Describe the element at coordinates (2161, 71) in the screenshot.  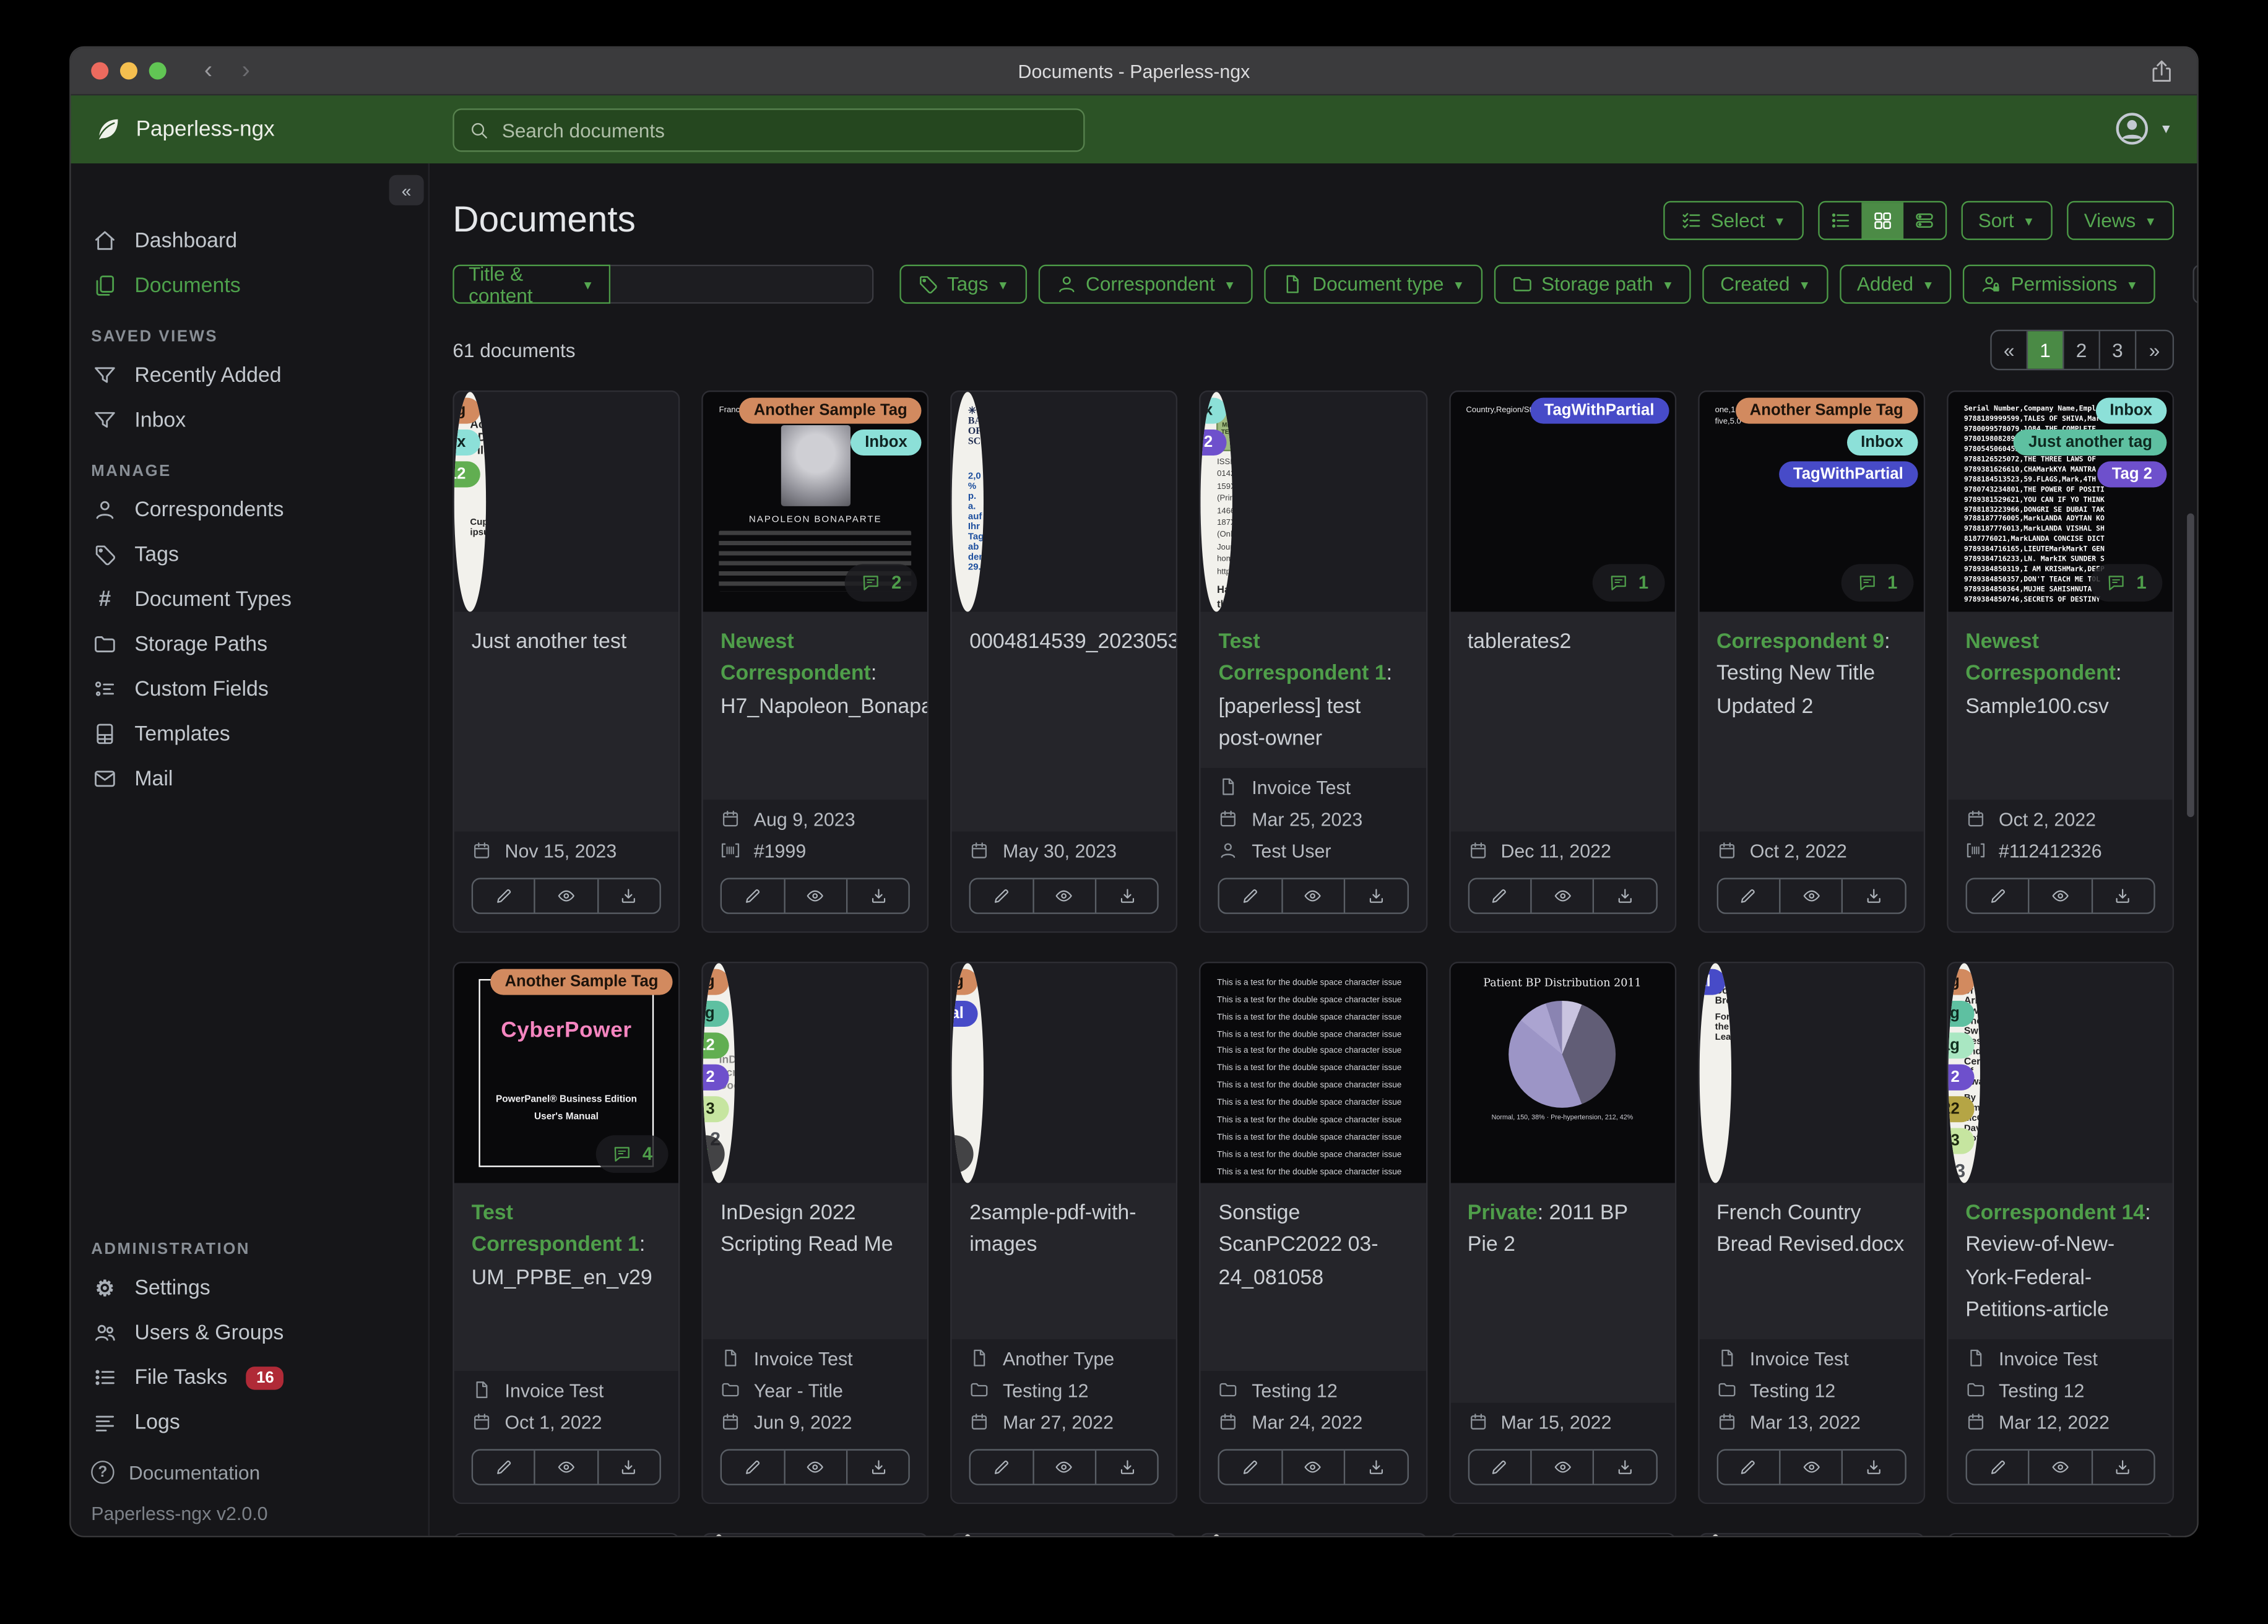
I see `share-icon` at that location.